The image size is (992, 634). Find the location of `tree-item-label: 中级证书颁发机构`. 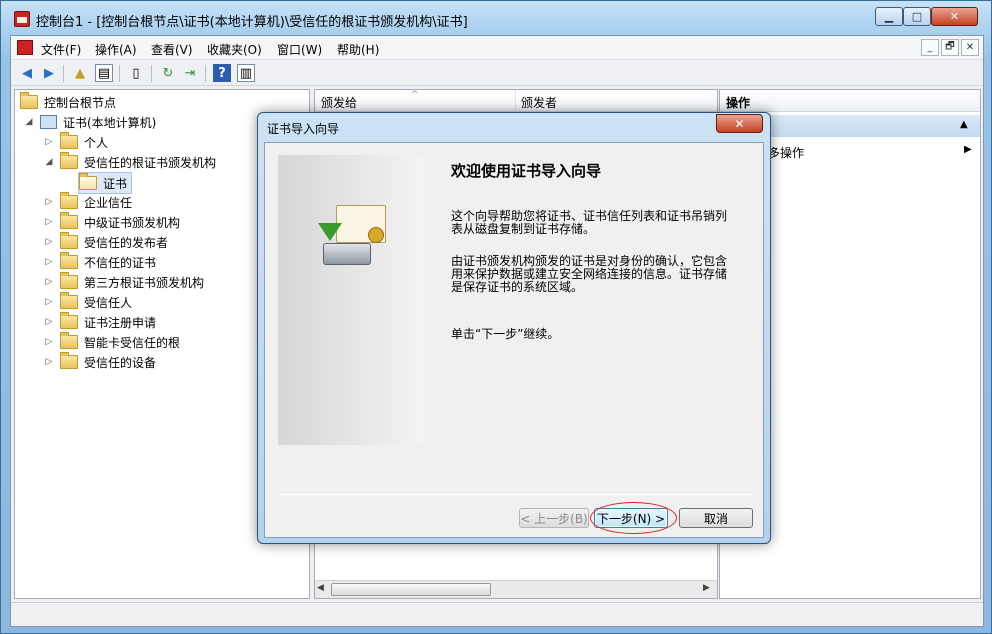

tree-item-label: 中级证书颁发机构 is located at coordinates (132, 222).